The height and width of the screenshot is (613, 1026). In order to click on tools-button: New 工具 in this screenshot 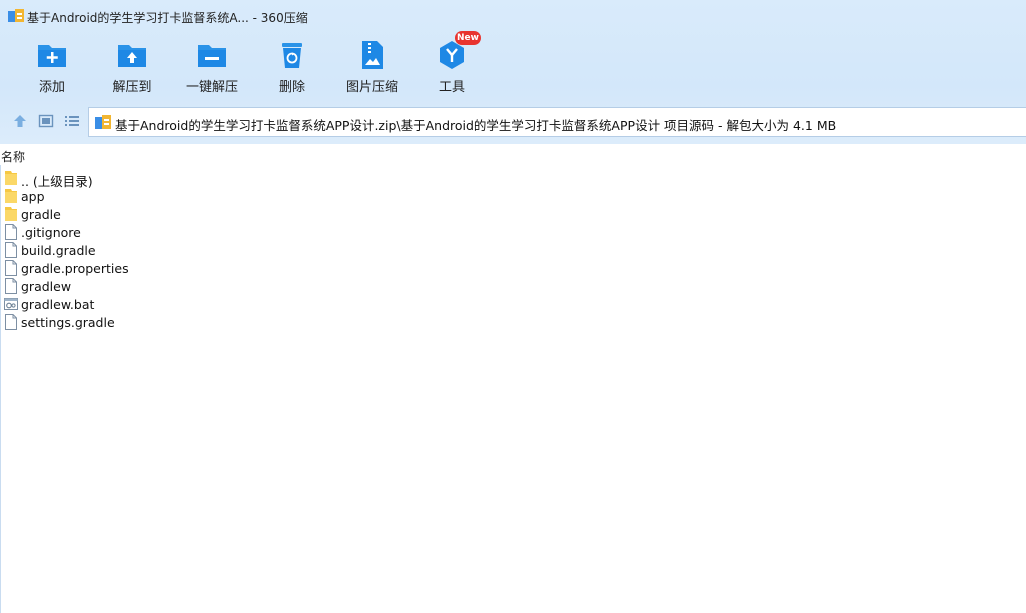, I will do `click(452, 64)`.